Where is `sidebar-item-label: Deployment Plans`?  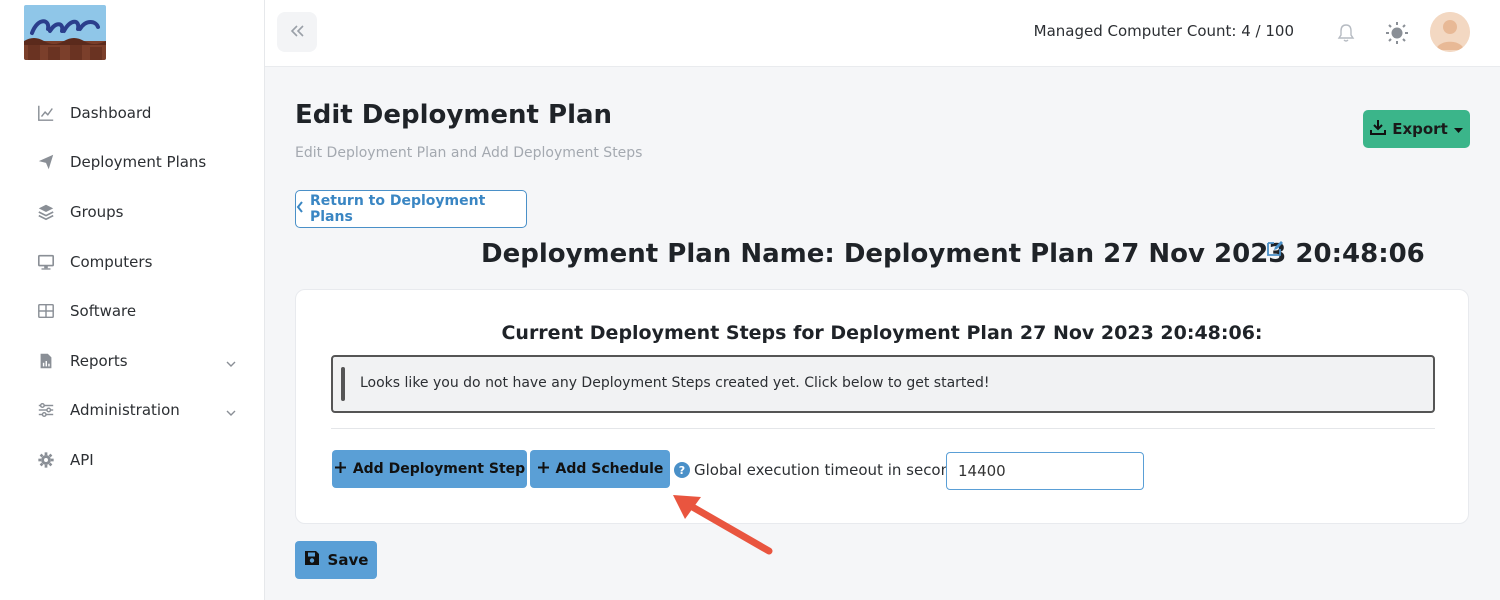
sidebar-item-label: Deployment Plans is located at coordinates (138, 162).